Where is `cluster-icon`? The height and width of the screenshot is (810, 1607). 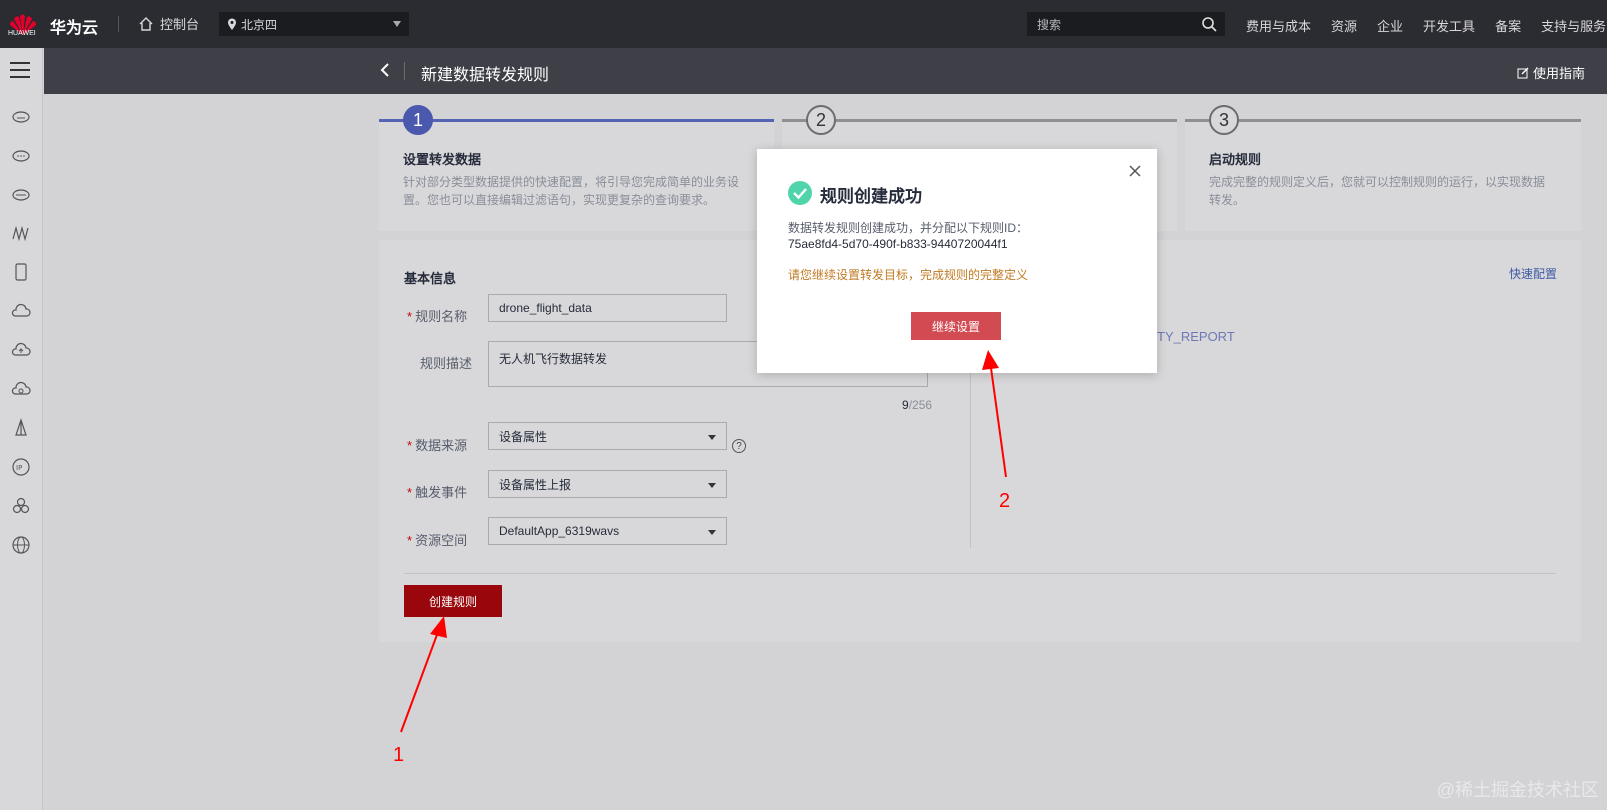 cluster-icon is located at coordinates (21, 506).